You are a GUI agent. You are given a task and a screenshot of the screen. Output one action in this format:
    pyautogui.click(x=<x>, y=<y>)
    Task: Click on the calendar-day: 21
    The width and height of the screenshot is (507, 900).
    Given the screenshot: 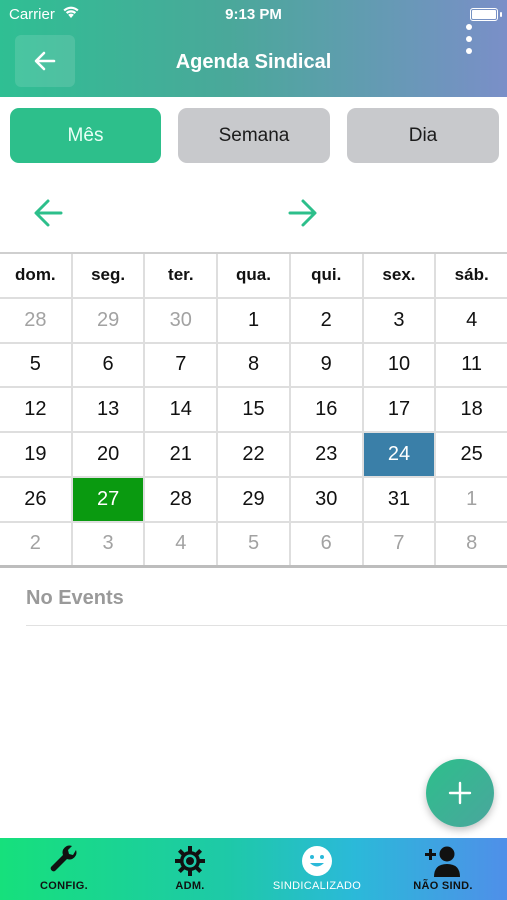 What is the action you would take?
    pyautogui.click(x=182, y=454)
    